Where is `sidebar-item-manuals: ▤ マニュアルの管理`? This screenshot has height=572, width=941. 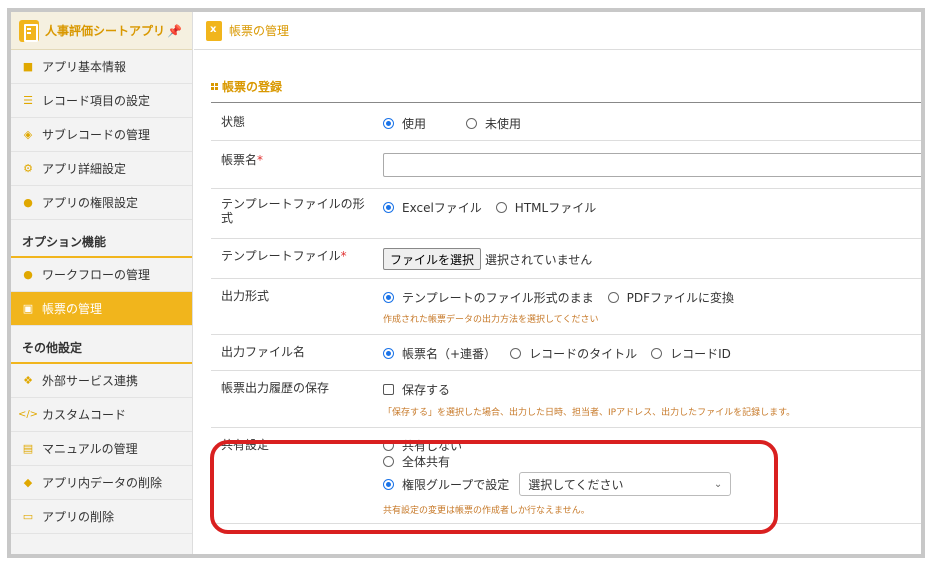
sidebar-item-manuals: ▤ マニュアルの管理 is located at coordinates (101, 449).